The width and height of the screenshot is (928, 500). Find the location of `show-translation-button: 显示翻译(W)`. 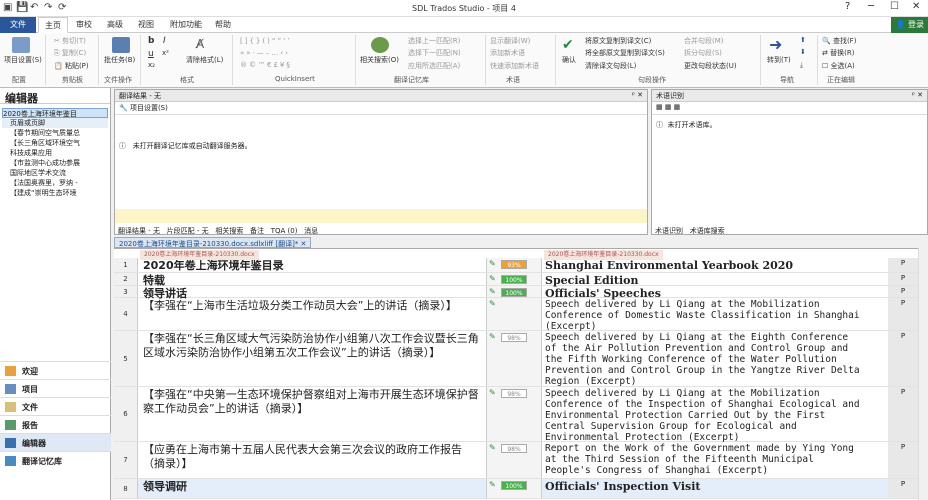

show-translation-button: 显示翻译(W) is located at coordinates (510, 41).